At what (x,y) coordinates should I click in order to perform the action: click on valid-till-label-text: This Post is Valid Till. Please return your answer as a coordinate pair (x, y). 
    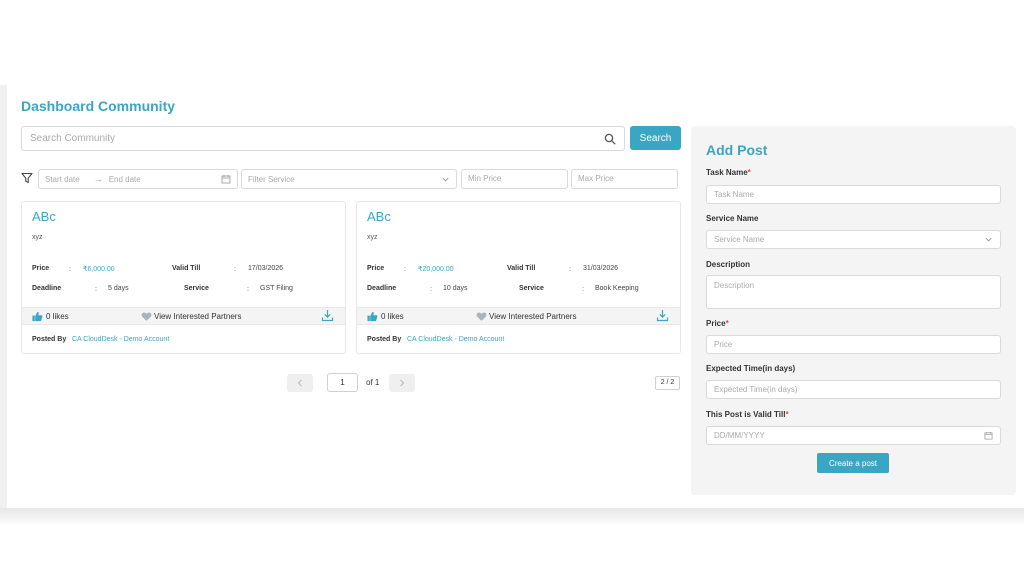
    Looking at the image, I should click on (746, 414).